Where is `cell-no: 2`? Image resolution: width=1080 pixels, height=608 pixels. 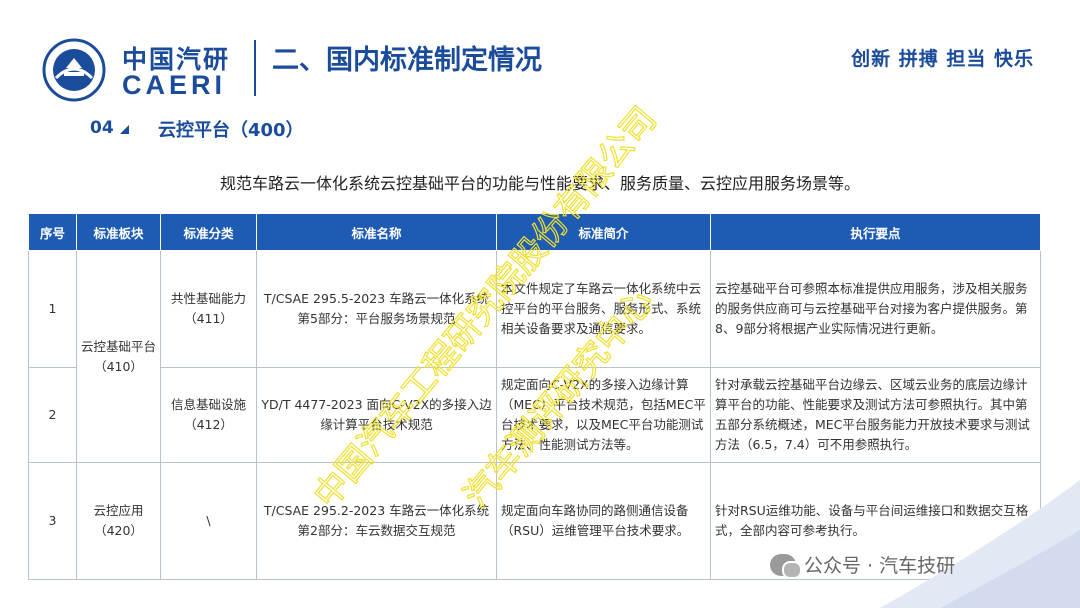
cell-no: 2 is located at coordinates (52, 415).